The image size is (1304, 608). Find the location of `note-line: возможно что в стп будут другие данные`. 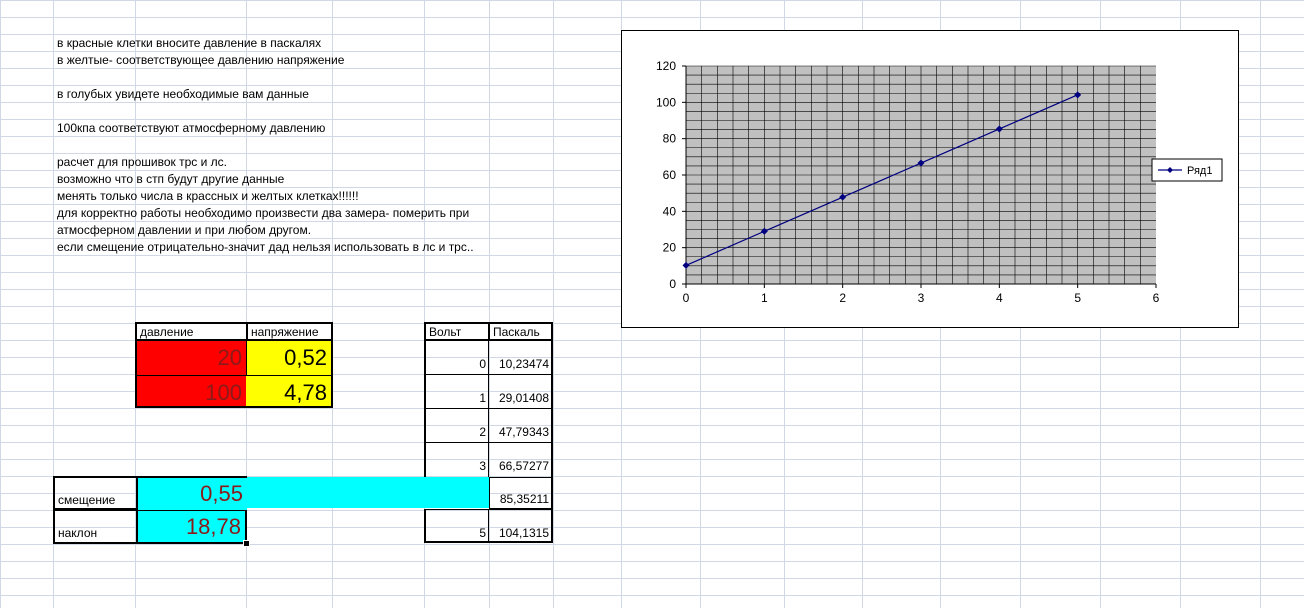

note-line: возможно что в стп будут другие данные is located at coordinates (171, 179).